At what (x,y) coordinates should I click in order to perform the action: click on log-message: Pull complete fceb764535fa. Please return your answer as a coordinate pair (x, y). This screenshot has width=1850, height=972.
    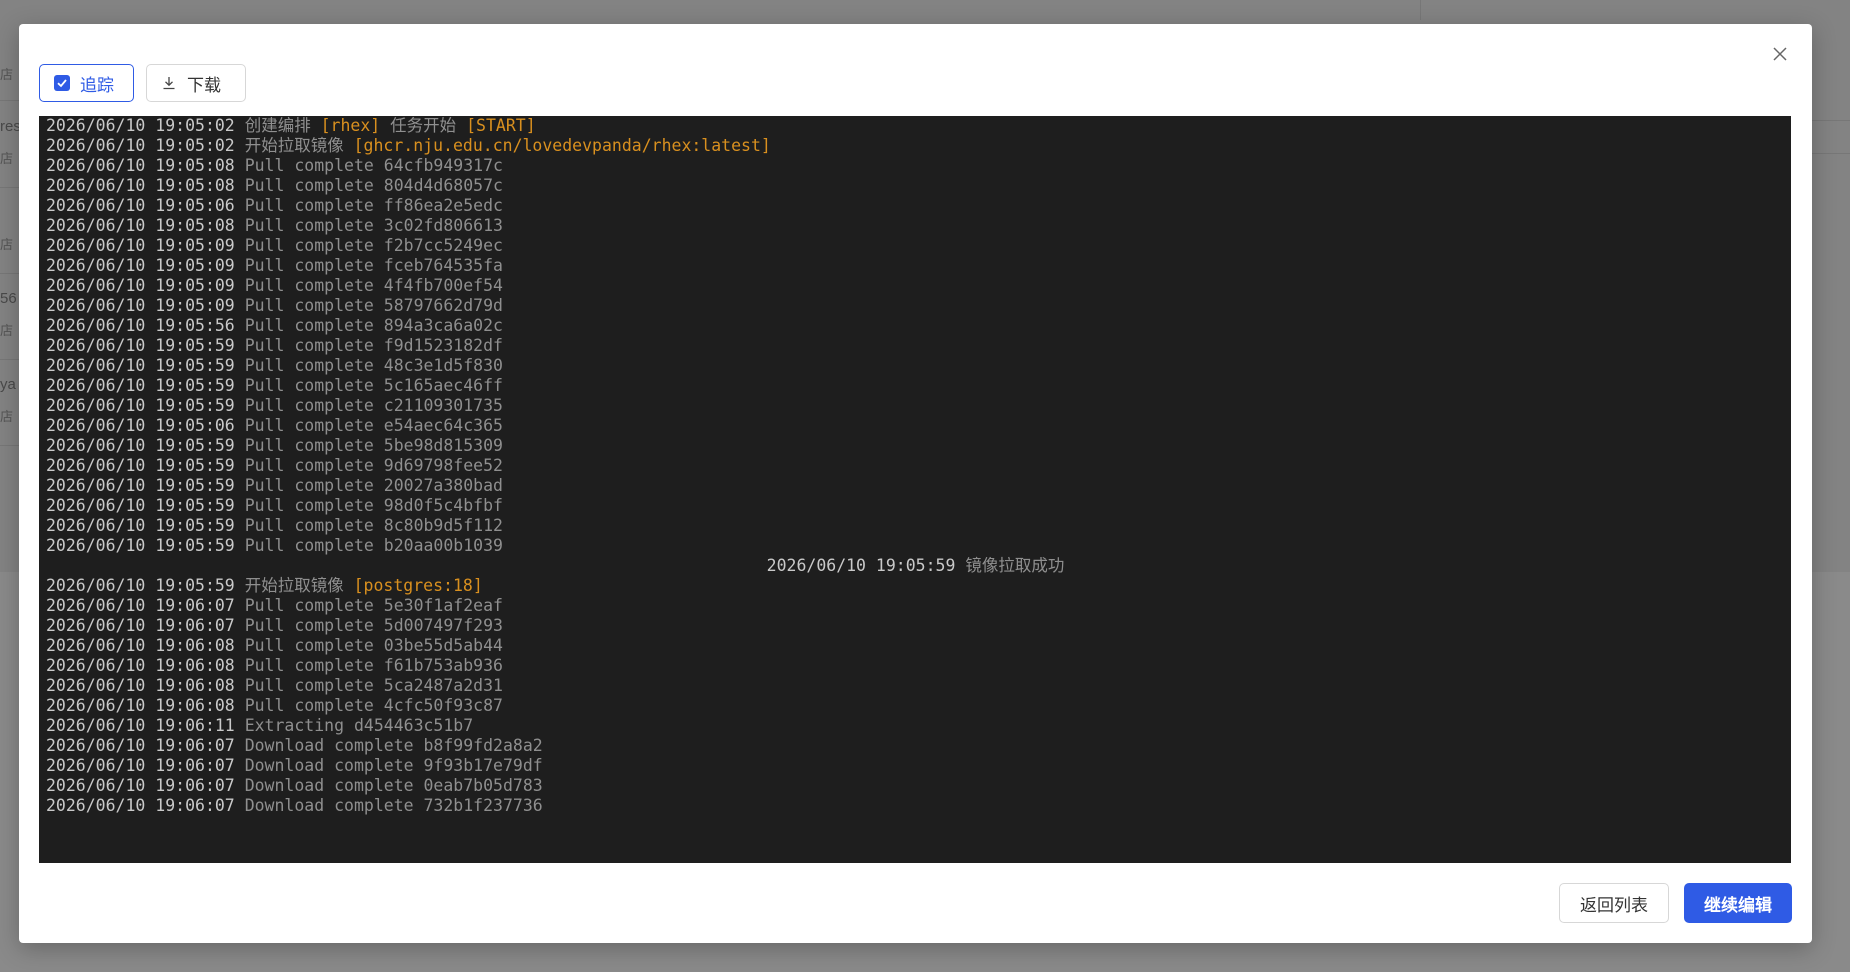
    Looking at the image, I should click on (373, 265).